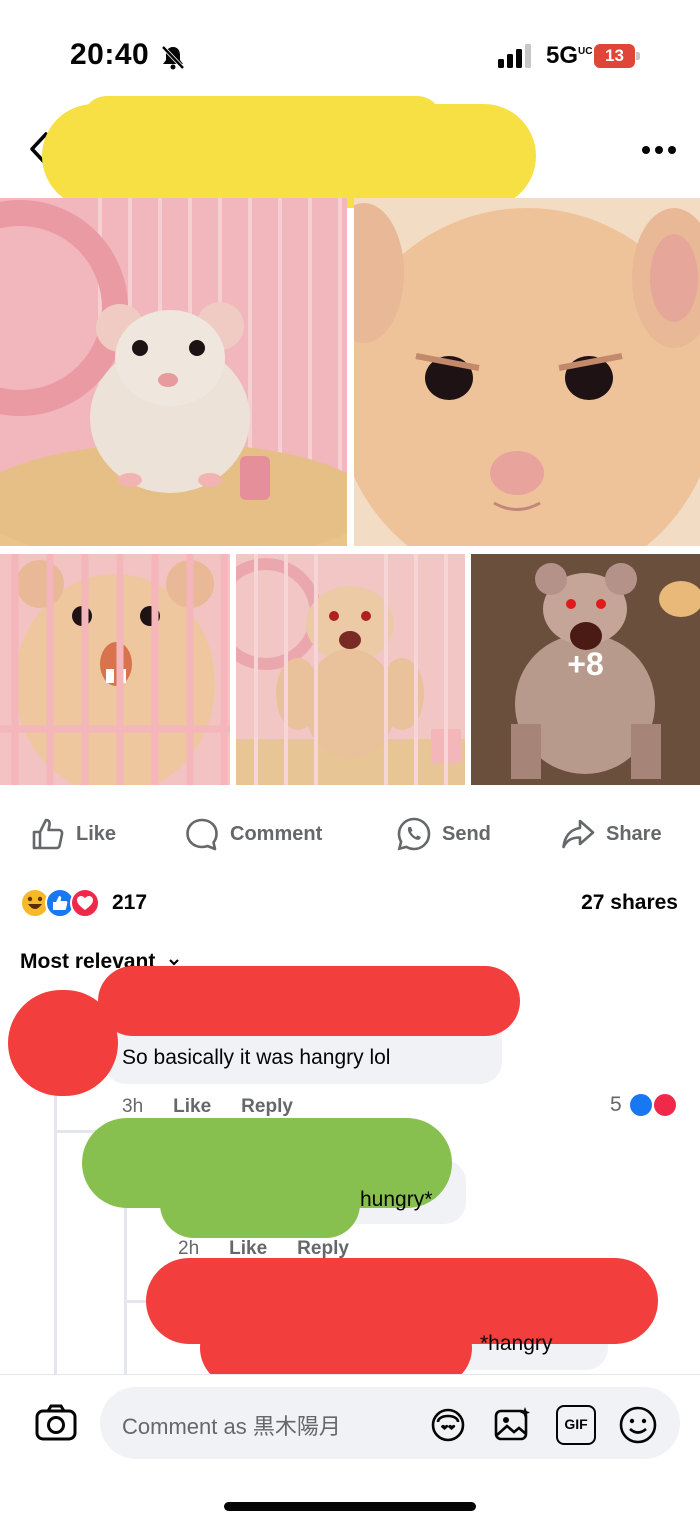  I want to click on camera-icon, so click(56, 1423).